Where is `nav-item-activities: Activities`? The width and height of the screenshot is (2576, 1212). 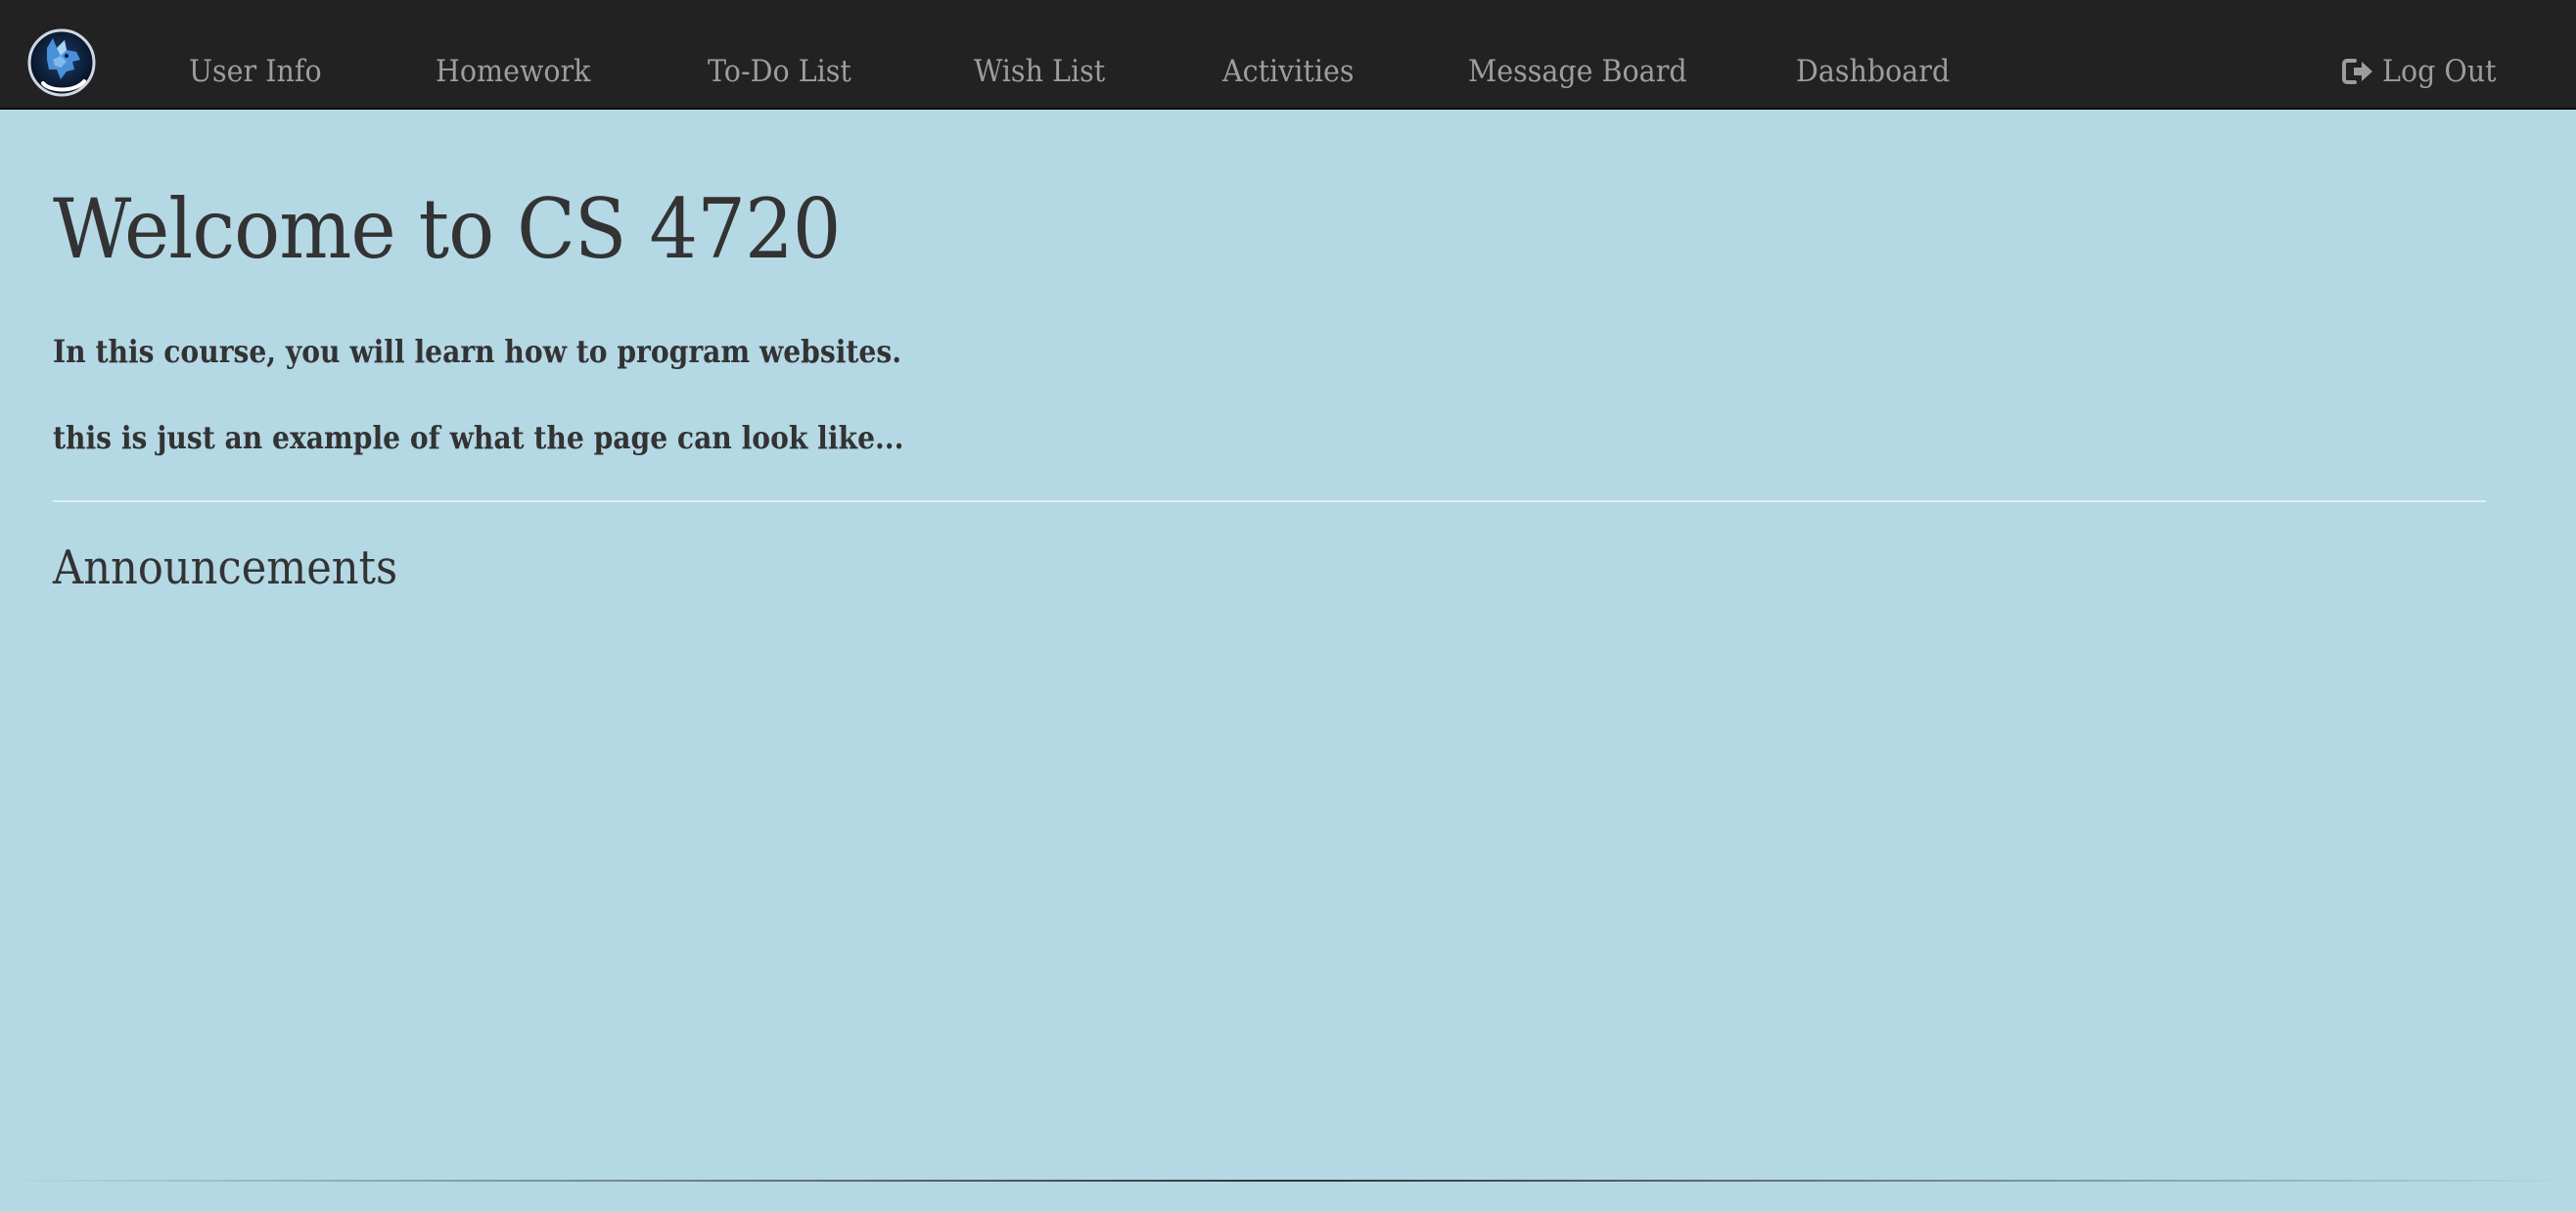 nav-item-activities: Activities is located at coordinates (1288, 55).